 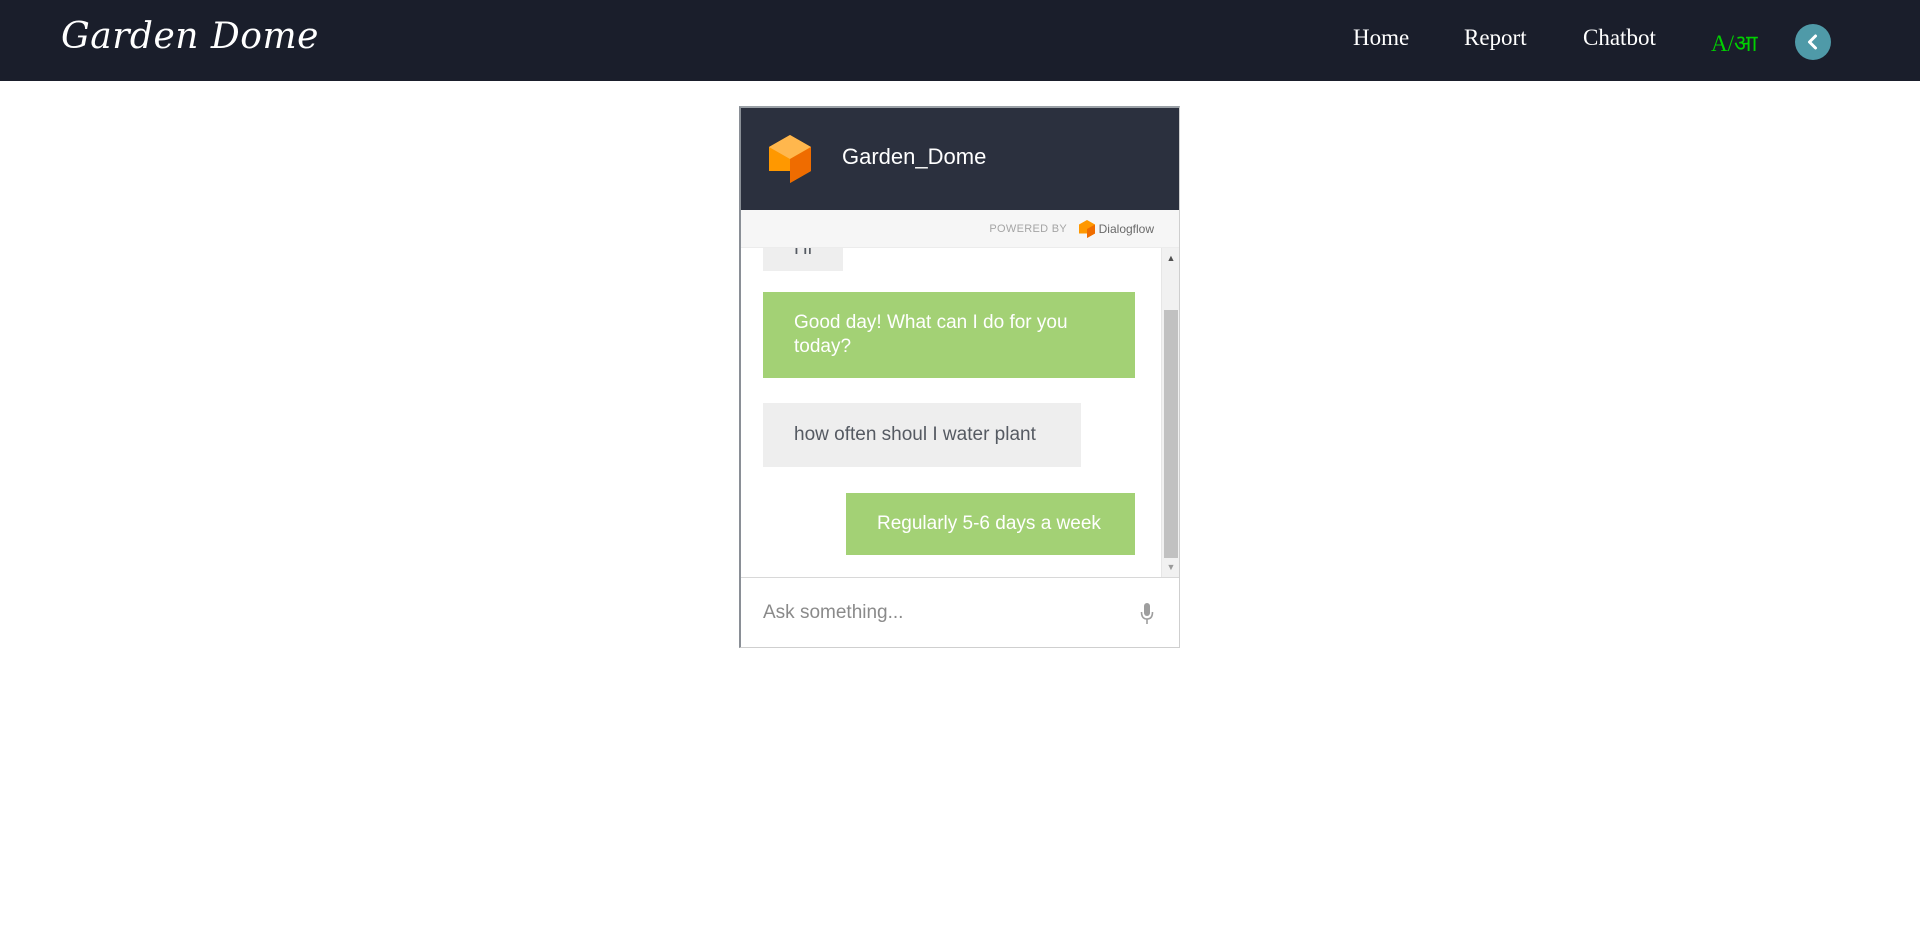 What do you see at coordinates (1171, 434) in the screenshot?
I see `scrollbar-thumb` at bounding box center [1171, 434].